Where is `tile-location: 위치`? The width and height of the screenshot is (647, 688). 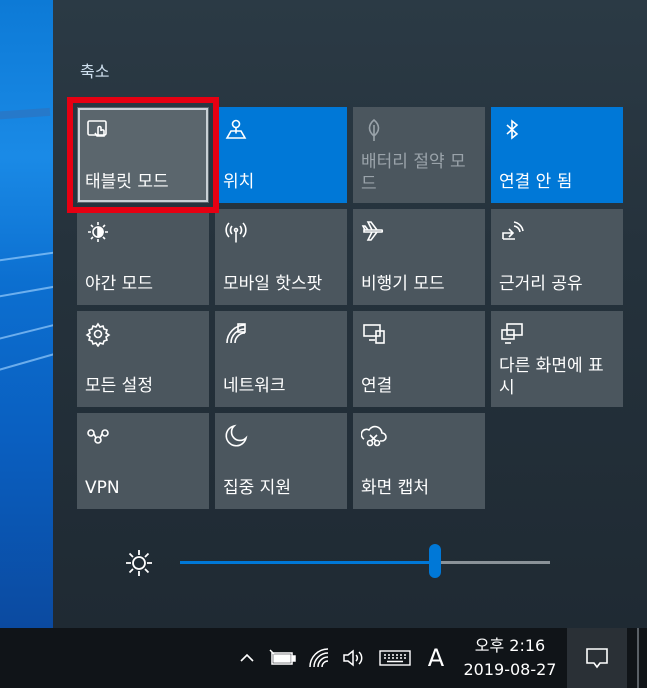
tile-location: 위치 is located at coordinates (281, 155).